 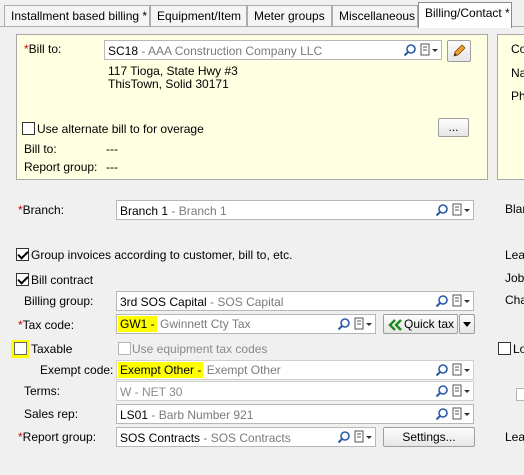 I want to click on tab-installment-billing: Installment based billing *, so click(x=77, y=16).